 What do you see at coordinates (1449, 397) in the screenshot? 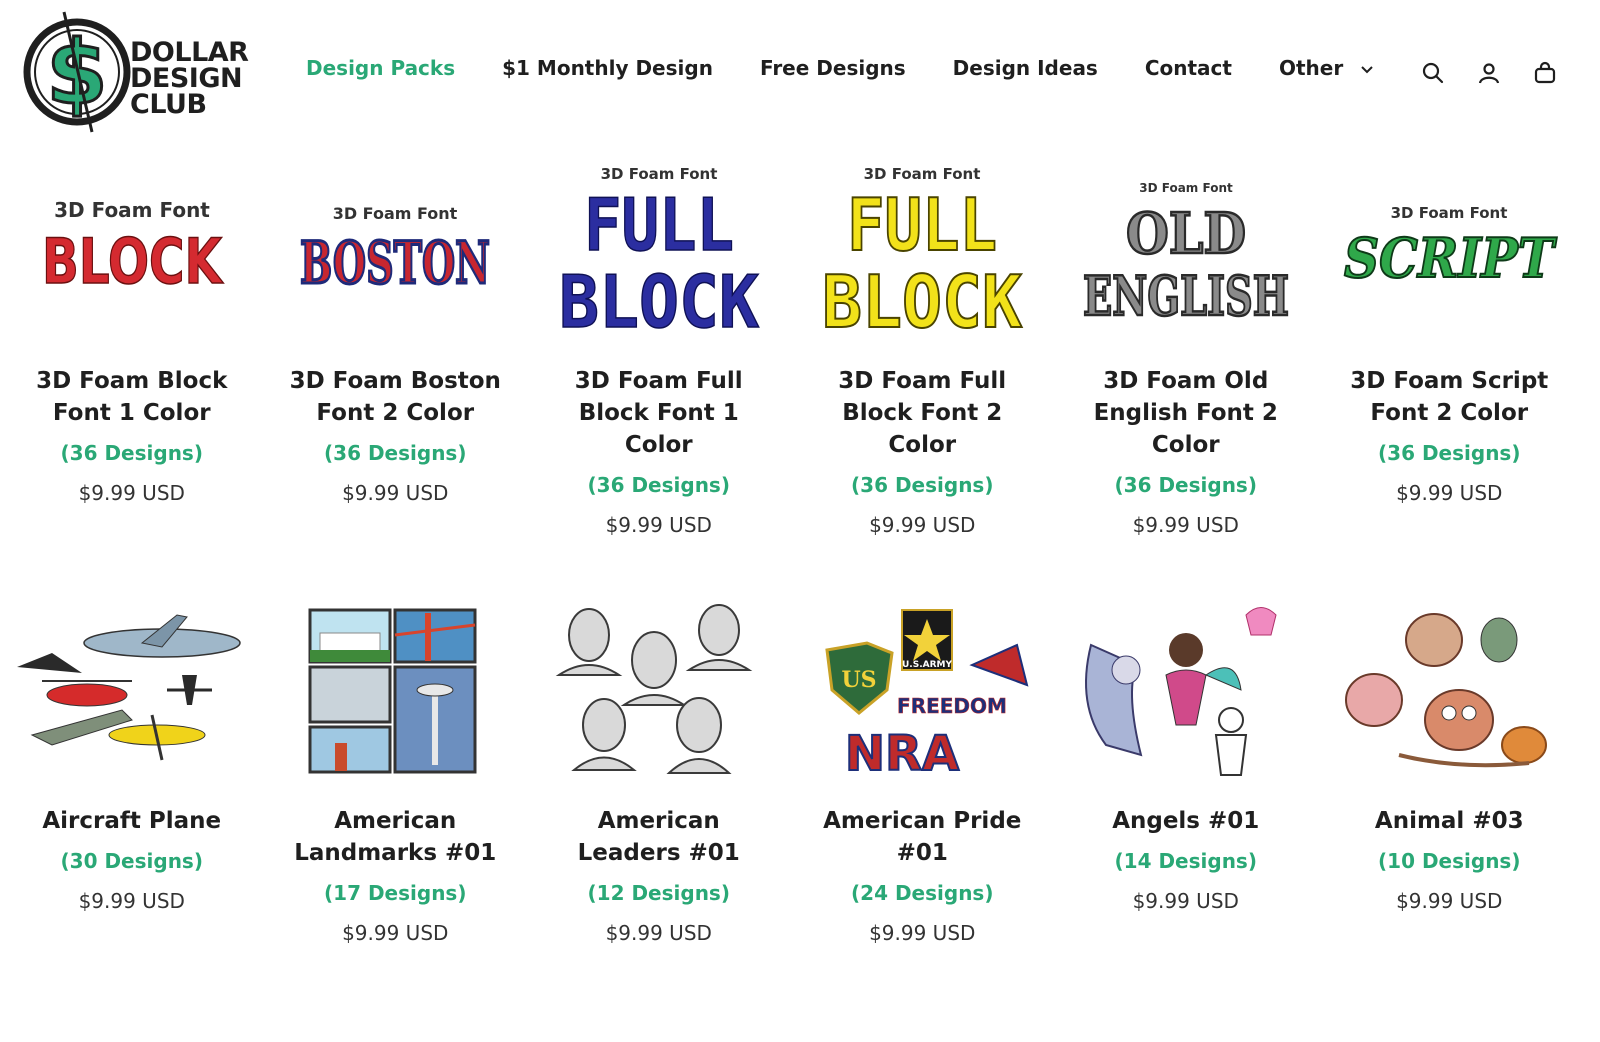
I see `product-title: 3D Foam Script Font 2 Color` at bounding box center [1449, 397].